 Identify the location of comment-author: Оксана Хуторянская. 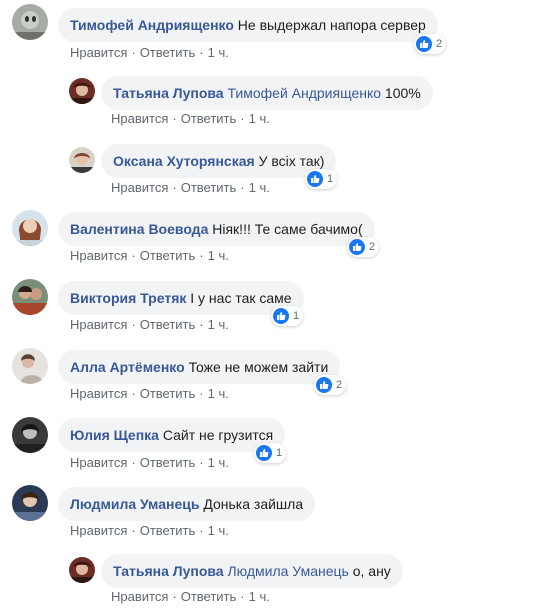
(184, 161).